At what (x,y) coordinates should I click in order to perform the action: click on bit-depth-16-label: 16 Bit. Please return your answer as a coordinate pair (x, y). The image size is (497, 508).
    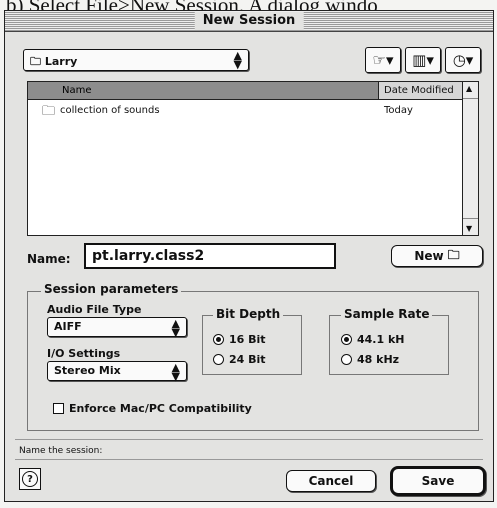
    Looking at the image, I should click on (247, 339).